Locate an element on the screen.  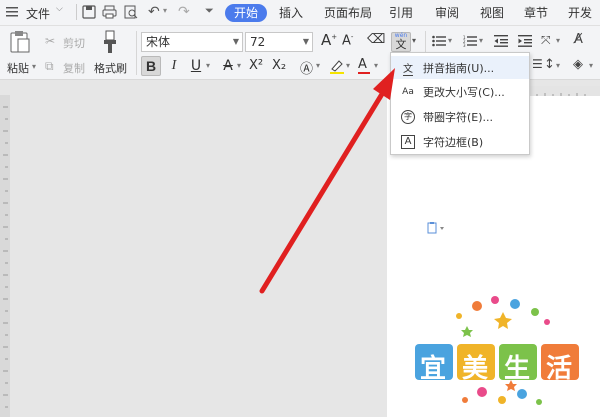
copy-button: 复制 is located at coordinates (74, 68).